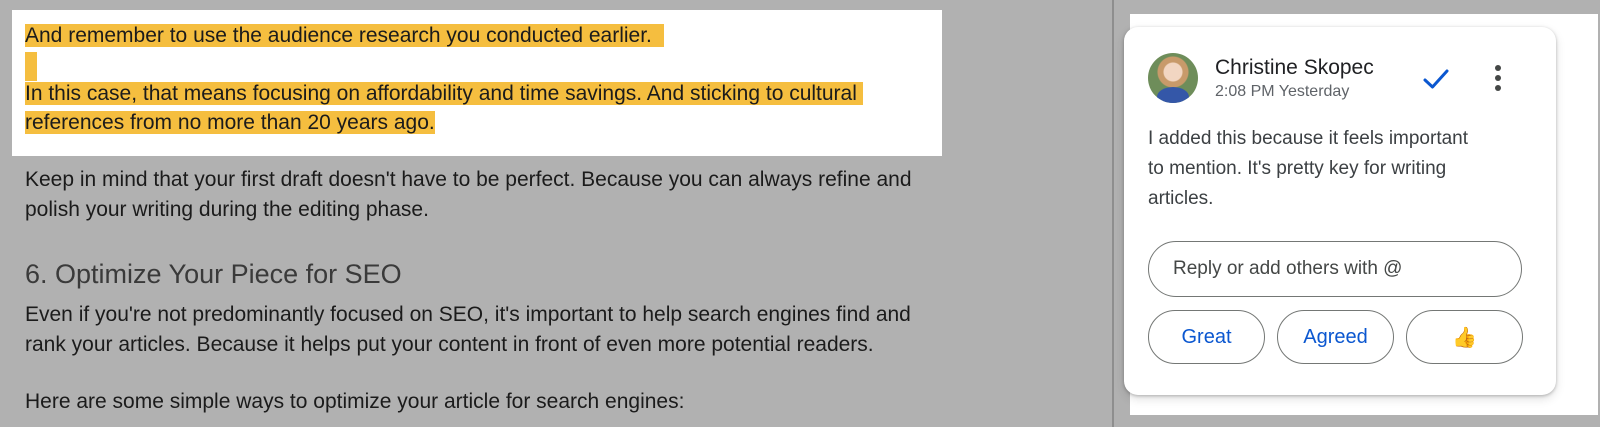 The width and height of the screenshot is (1600, 427). Describe the element at coordinates (31, 66) in the screenshot. I see `highlight-blank-line` at that location.